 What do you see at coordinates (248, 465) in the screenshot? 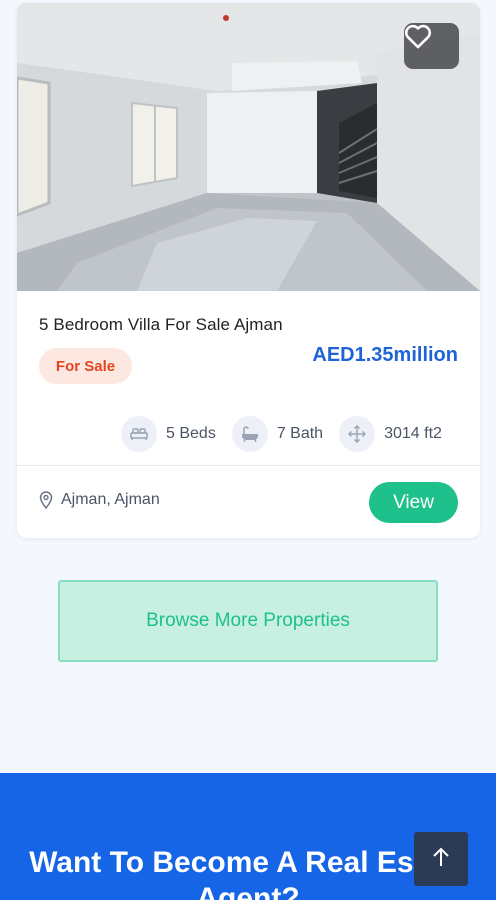
I see `card-divider` at bounding box center [248, 465].